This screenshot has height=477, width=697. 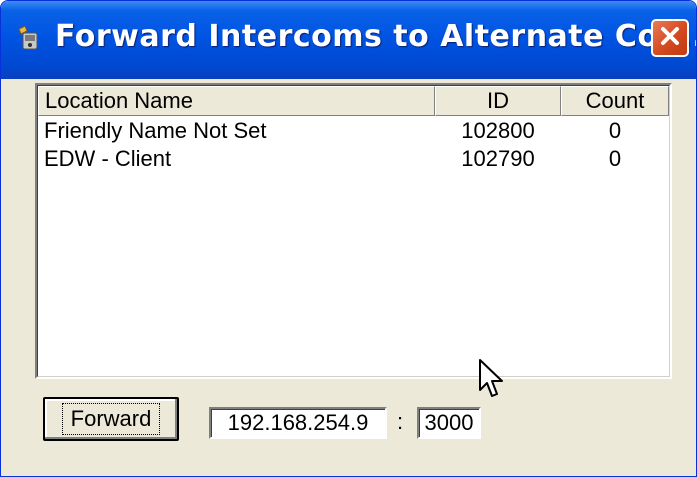 What do you see at coordinates (108, 158) in the screenshot?
I see `location-name-cell: EDW - Client` at bounding box center [108, 158].